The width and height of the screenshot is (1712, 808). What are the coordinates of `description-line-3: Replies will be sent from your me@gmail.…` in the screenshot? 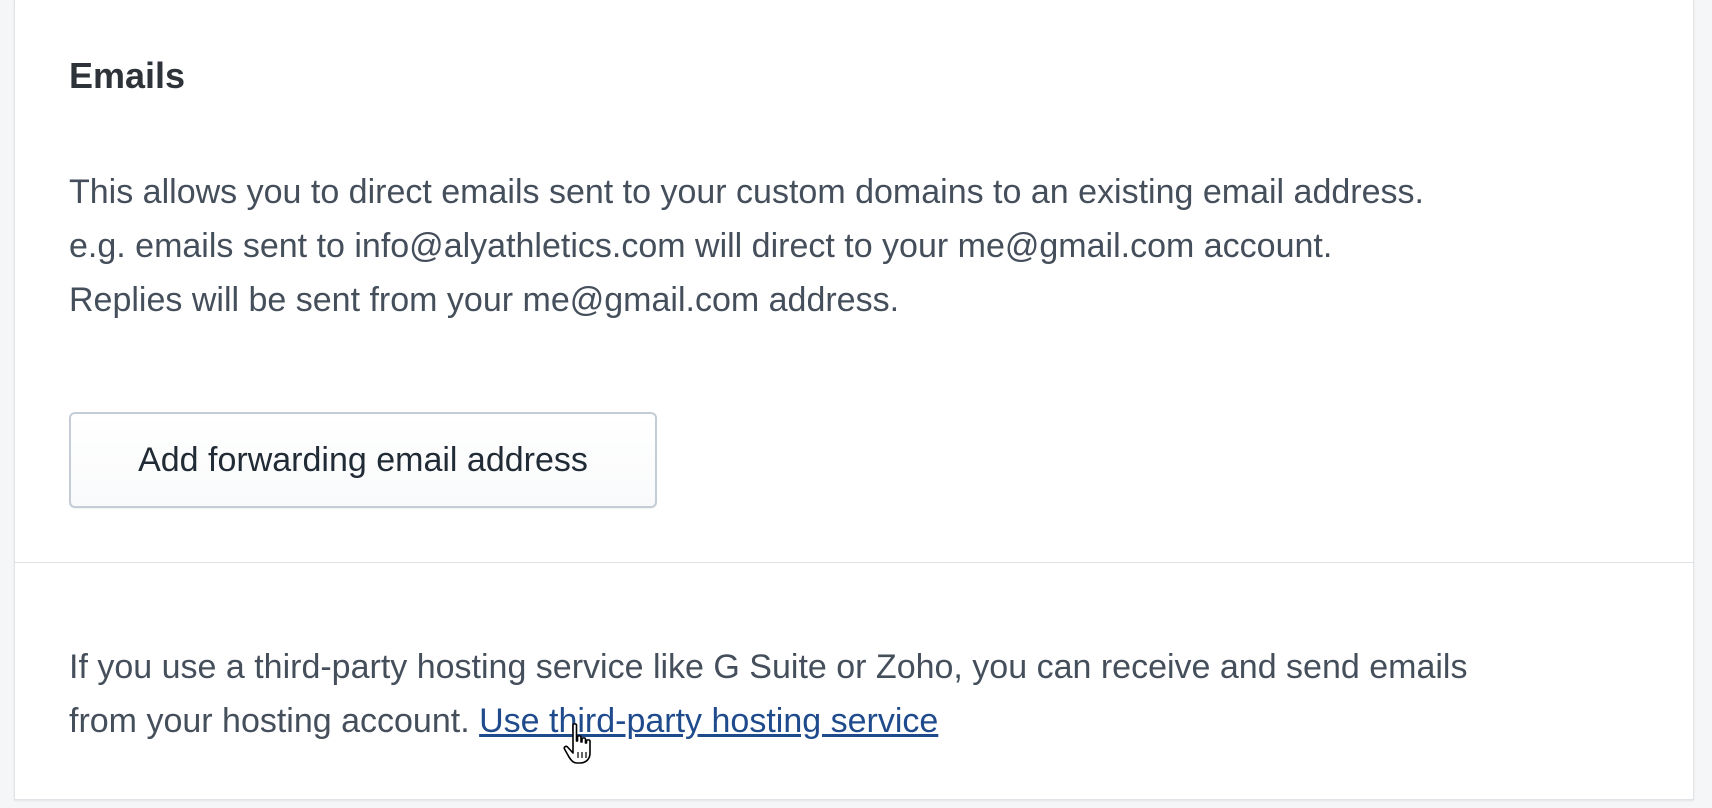 It's located at (484, 300).